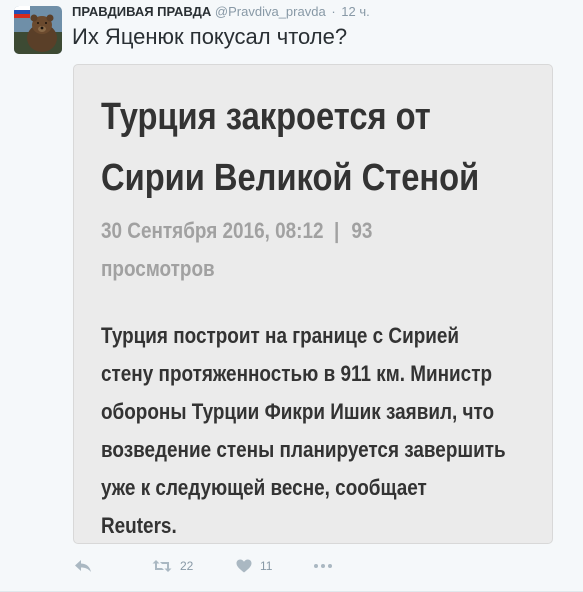 The height and width of the screenshot is (592, 583). What do you see at coordinates (212, 230) in the screenshot?
I see `card-date: 30 Сентября 2016, 08:12` at bounding box center [212, 230].